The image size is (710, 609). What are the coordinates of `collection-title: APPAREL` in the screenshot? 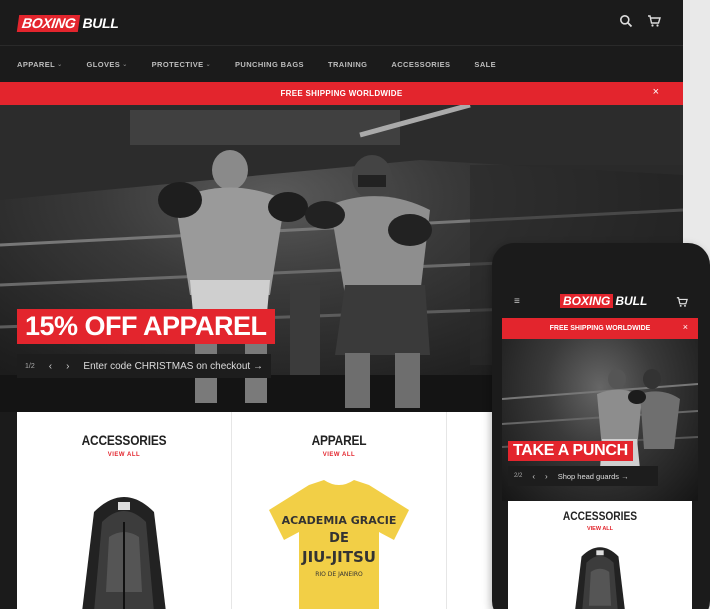 It's located at (339, 440).